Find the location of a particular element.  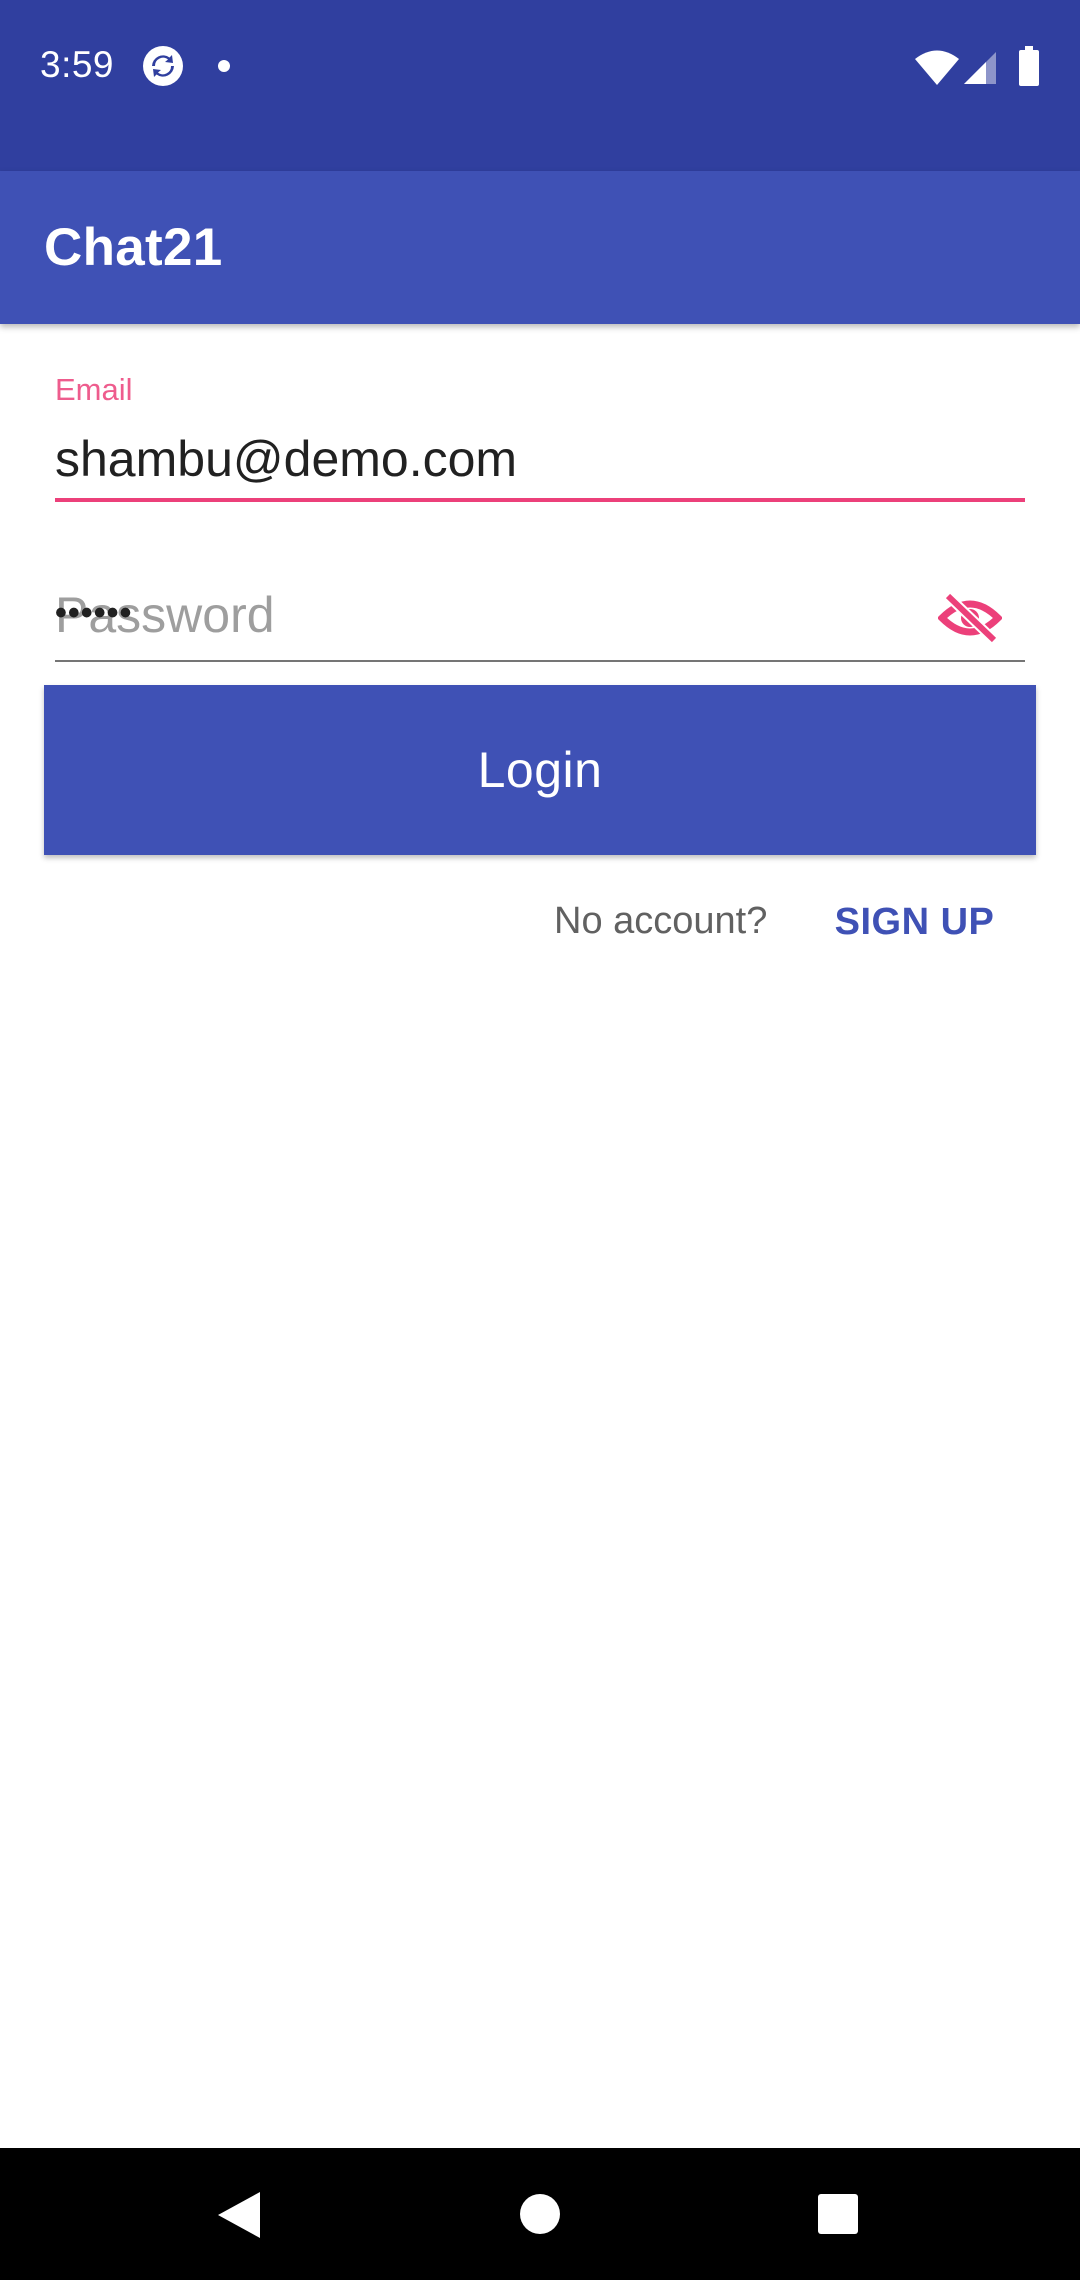

wifi-icon is located at coordinates (937, 67).